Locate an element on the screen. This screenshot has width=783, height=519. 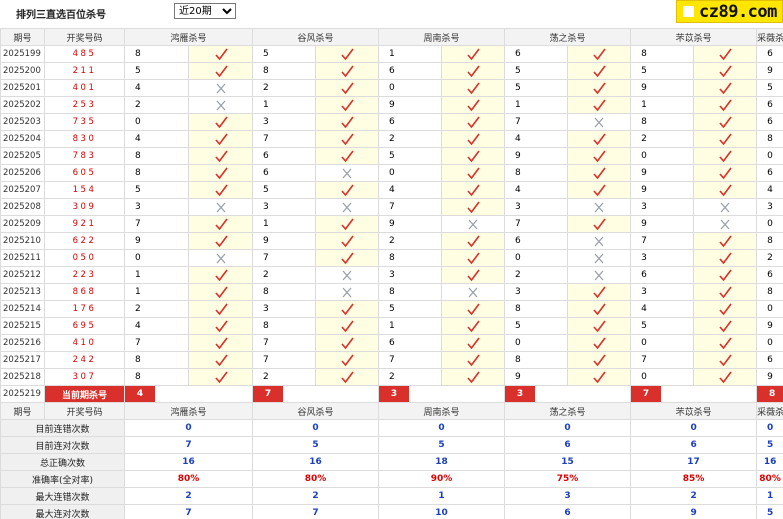
summary-row: 最大连对次数77106951210871 is located at coordinates (391, 511).